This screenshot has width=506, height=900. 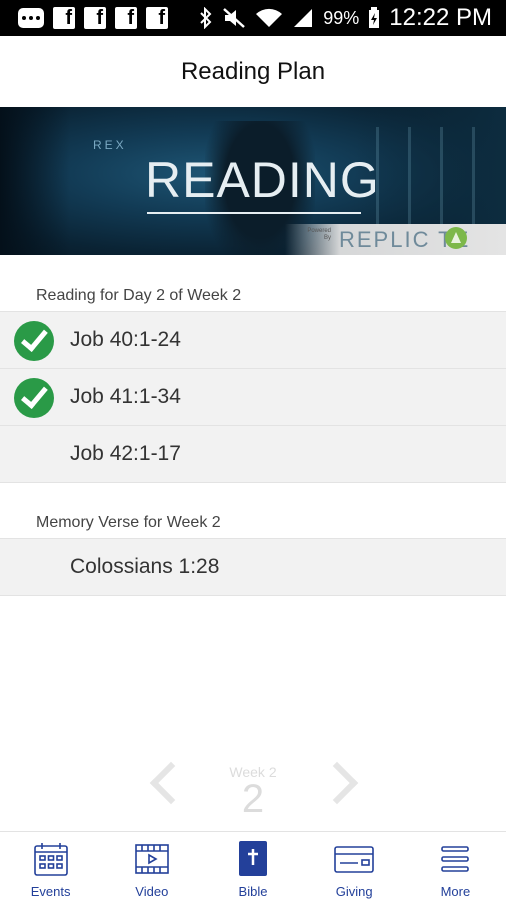 I want to click on week-number: 2, so click(x=253, y=799).